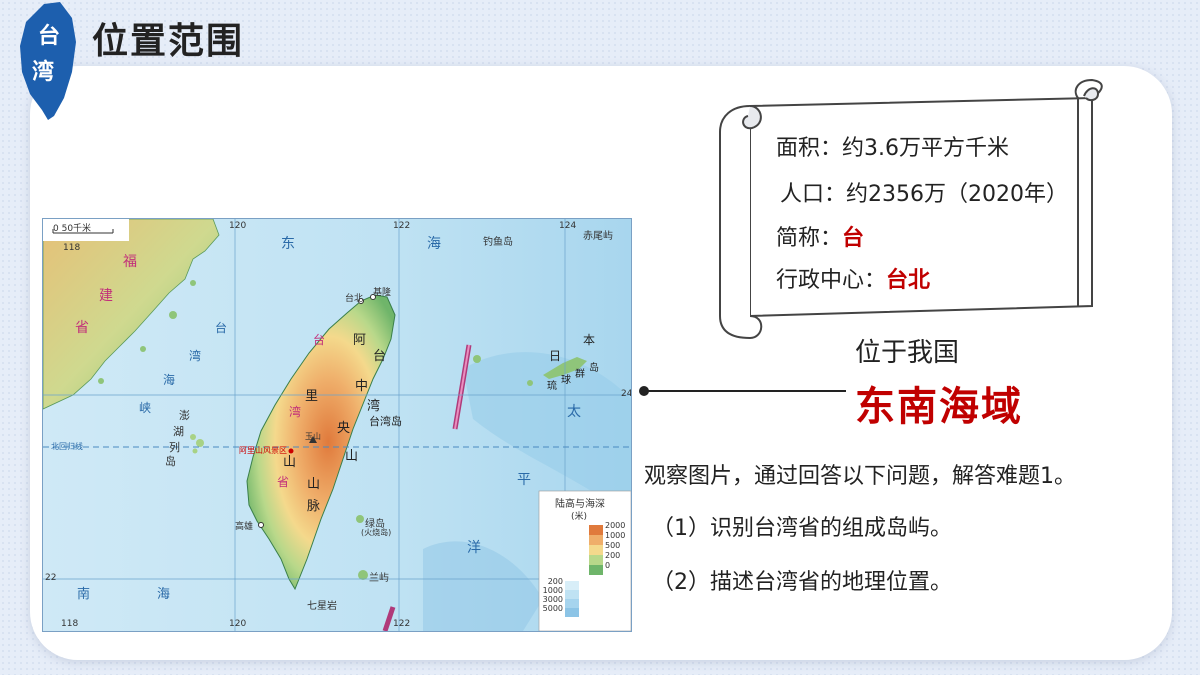 The image size is (1200, 675). What do you see at coordinates (580, 374) in the screenshot?
I see `ryukyu-label-3: 群` at bounding box center [580, 374].